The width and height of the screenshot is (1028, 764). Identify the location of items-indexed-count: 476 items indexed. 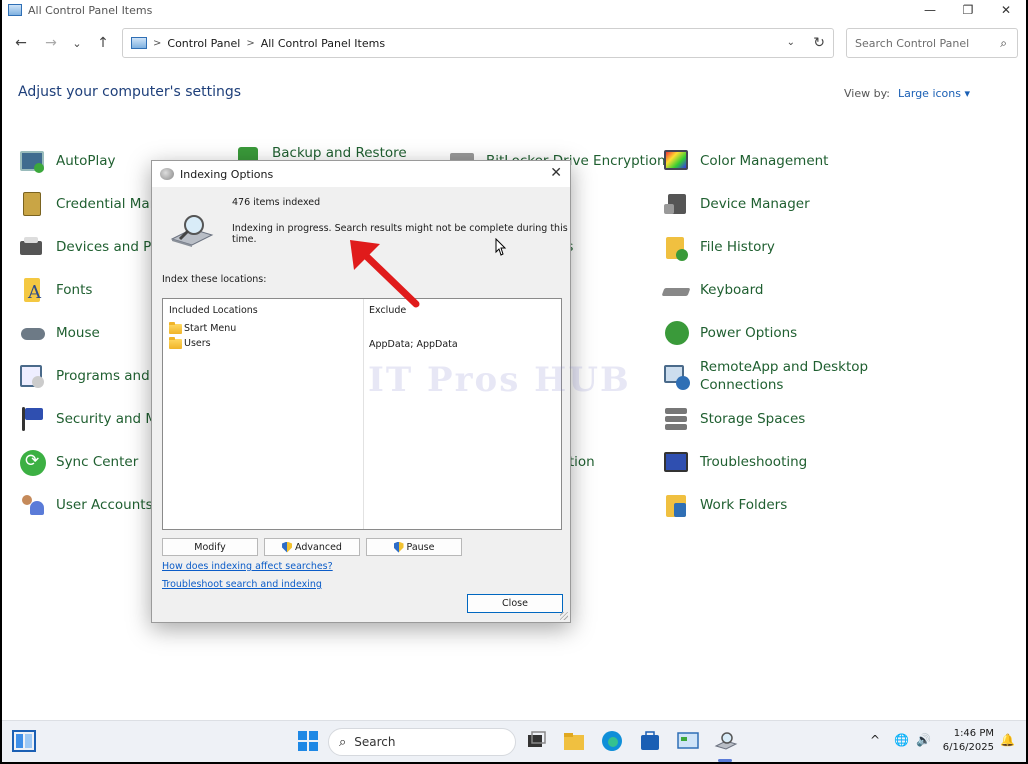
(276, 202).